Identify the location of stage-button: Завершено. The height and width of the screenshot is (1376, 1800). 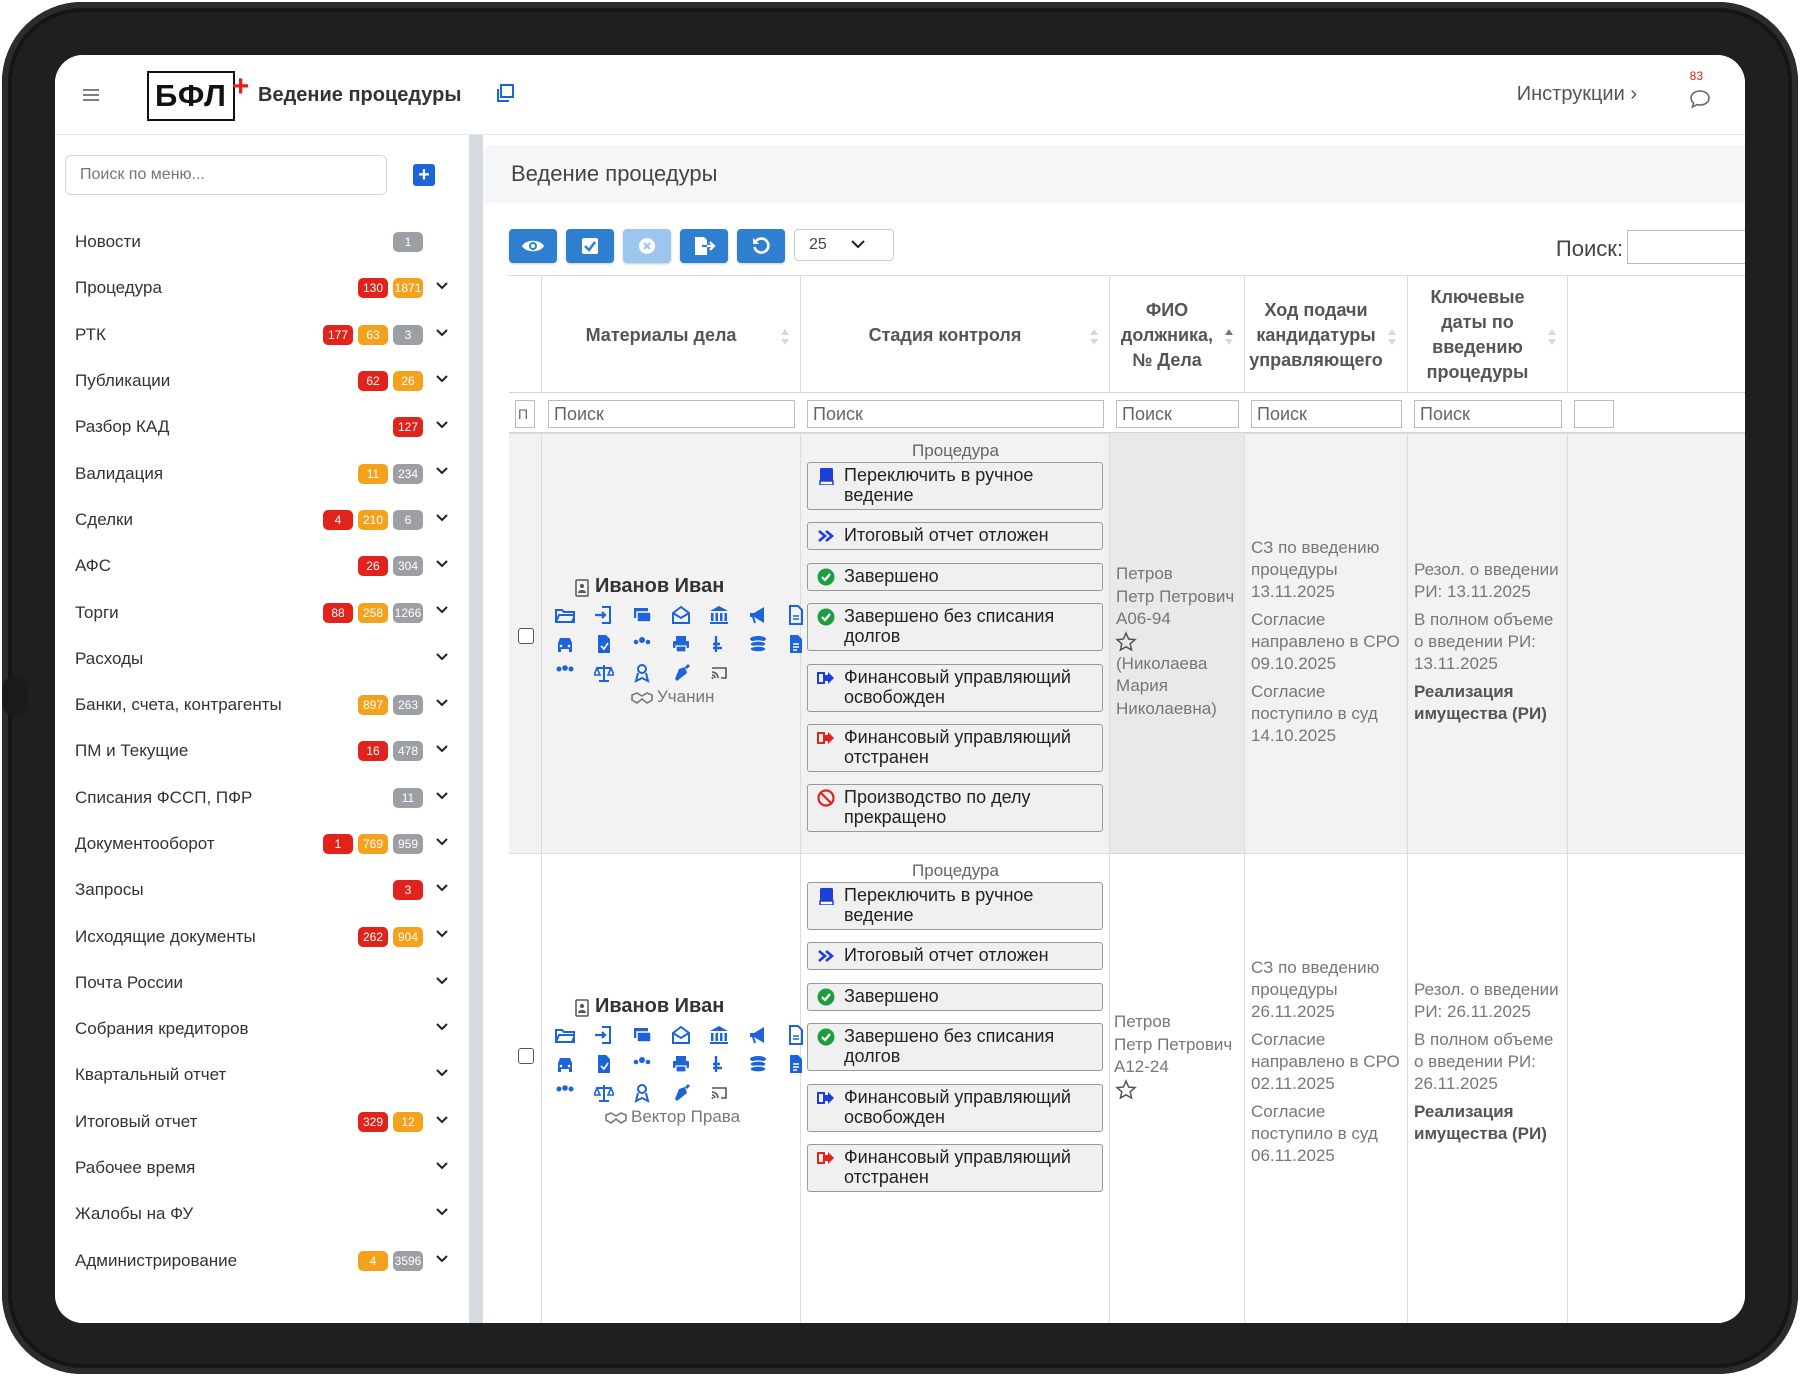
(955, 577).